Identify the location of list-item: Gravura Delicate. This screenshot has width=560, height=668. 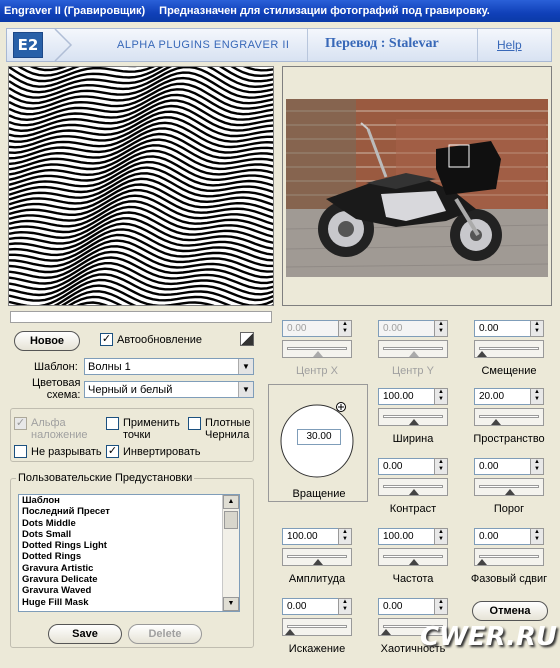
(129, 579).